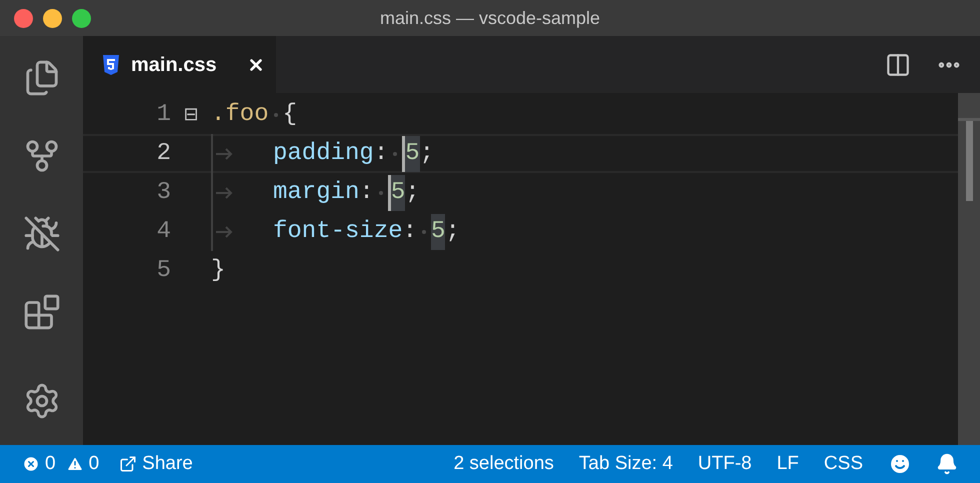 The width and height of the screenshot is (980, 483). What do you see at coordinates (163, 153) in the screenshot?
I see `line-number: 2` at bounding box center [163, 153].